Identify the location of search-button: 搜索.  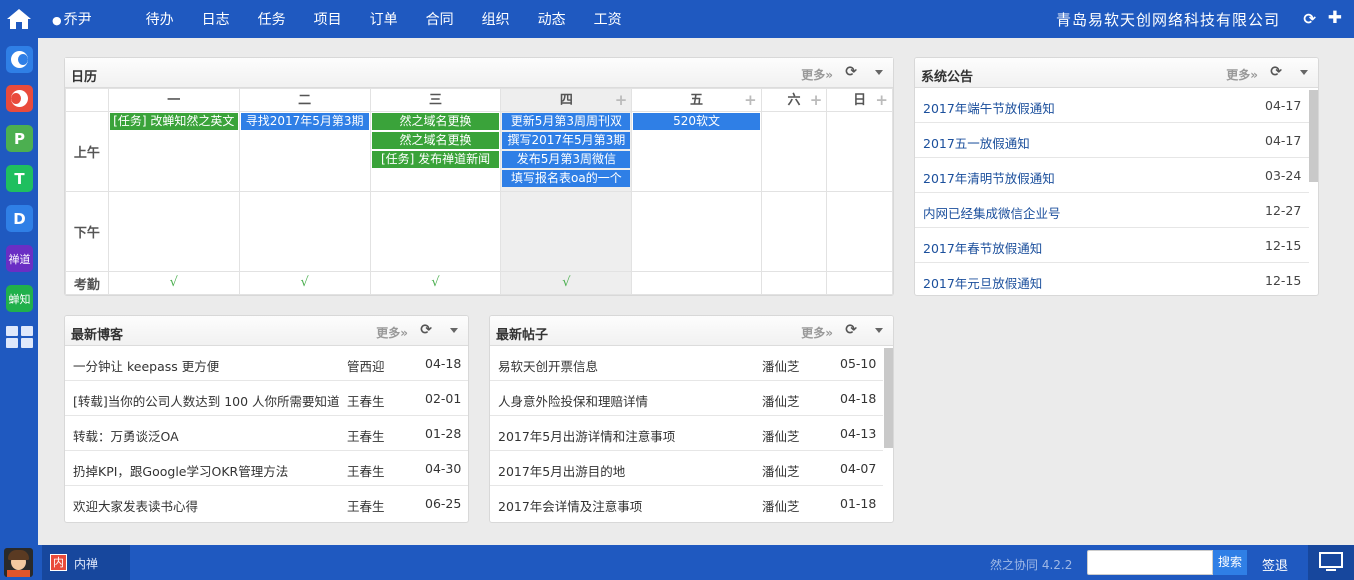
(1230, 562).